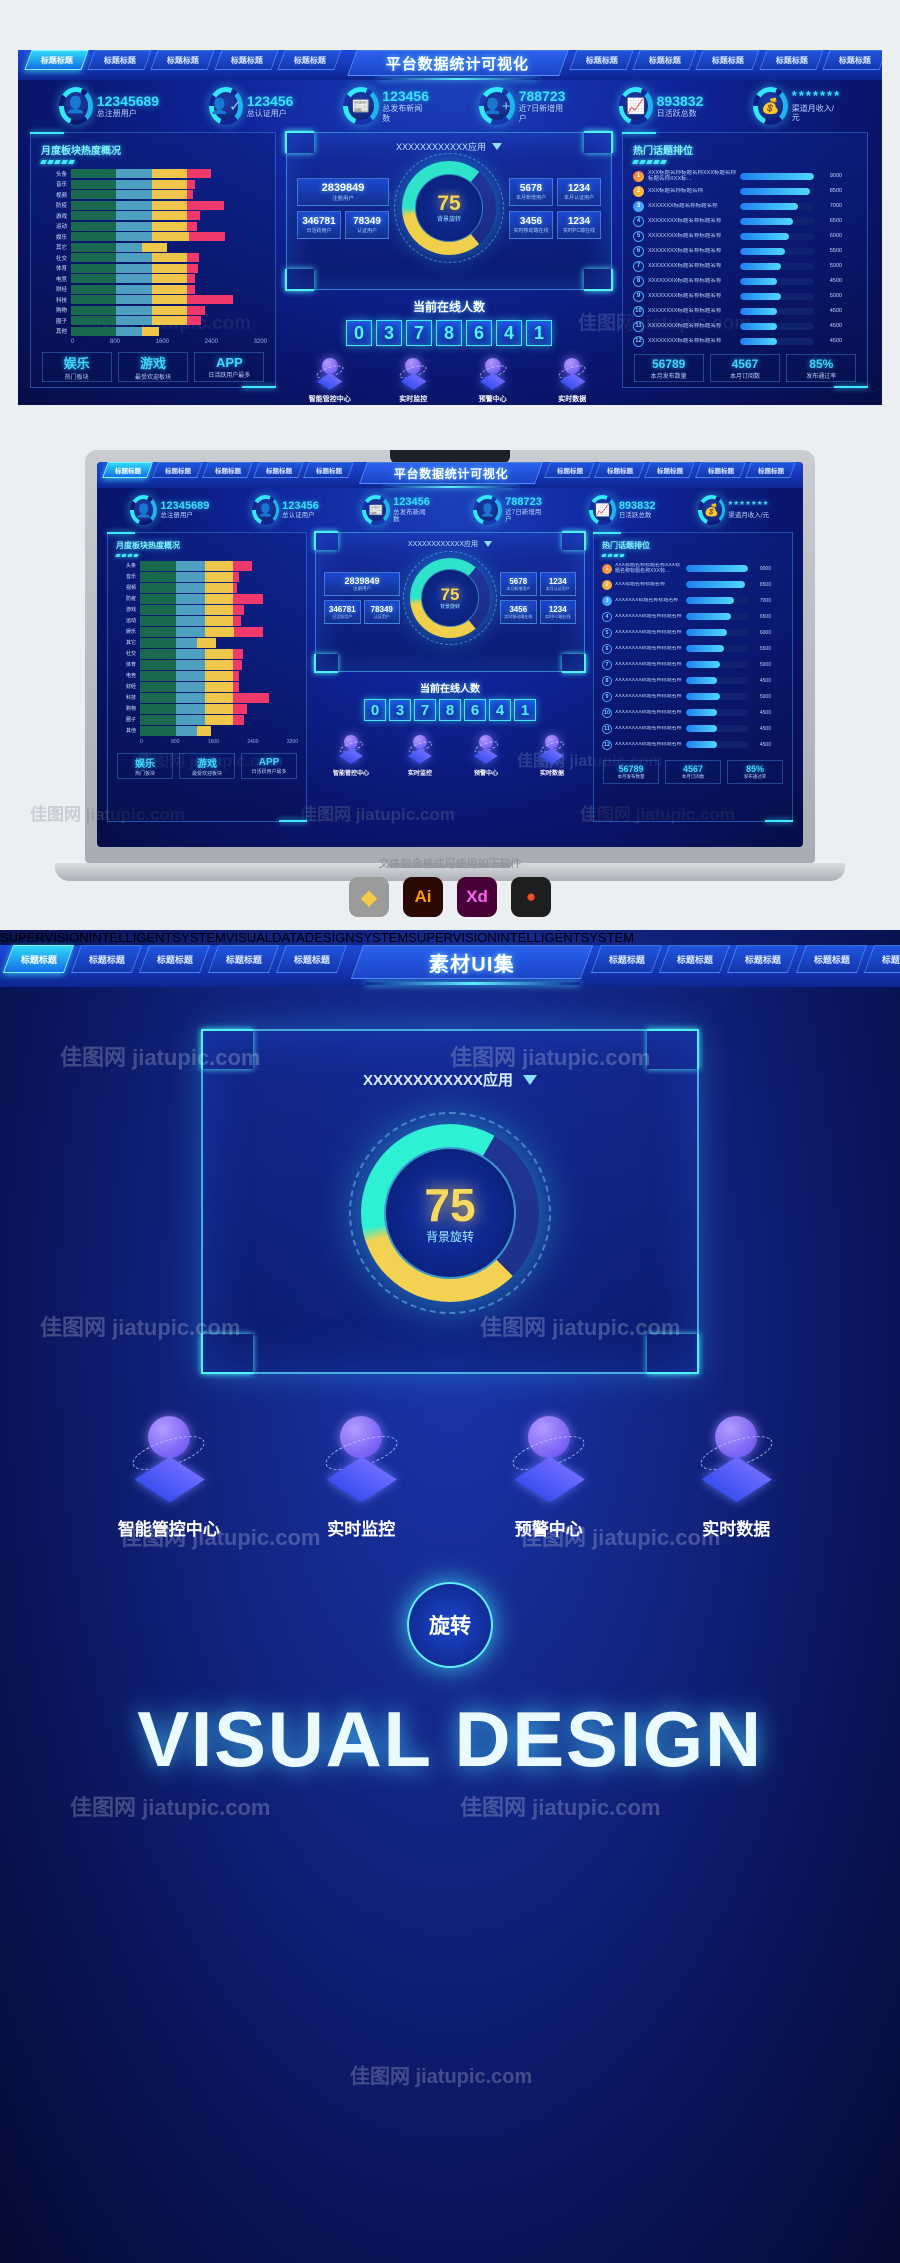 Image resolution: width=900 pixels, height=2263 pixels. I want to click on hero-app-select: XXXXXXXXXXXX应用, so click(450, 1079).